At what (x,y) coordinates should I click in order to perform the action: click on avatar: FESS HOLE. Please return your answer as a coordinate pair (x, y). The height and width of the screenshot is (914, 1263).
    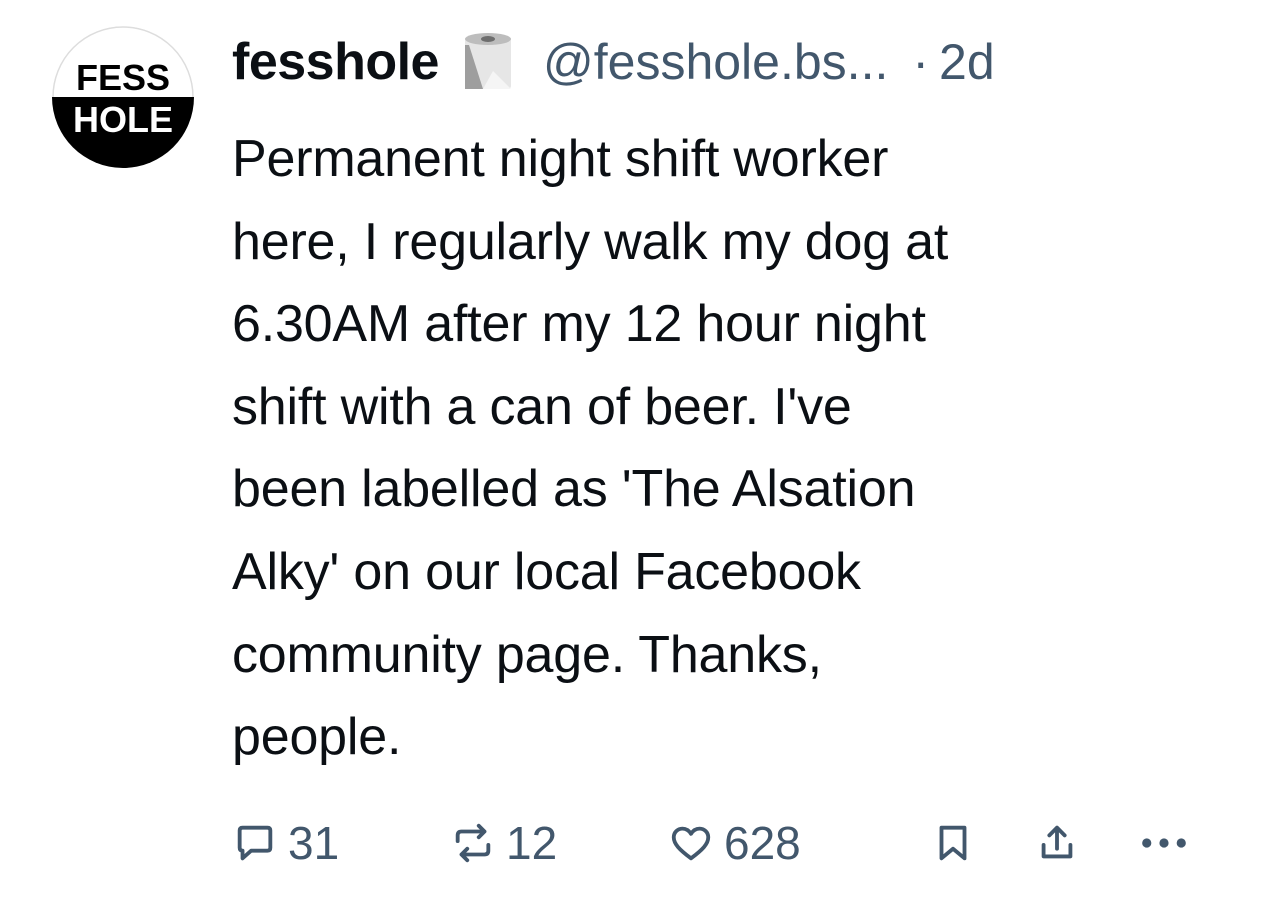
    Looking at the image, I should click on (123, 97).